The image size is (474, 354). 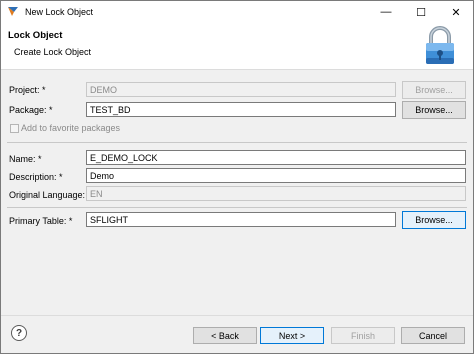 I want to click on page-title: Lock Object, so click(x=35, y=35).